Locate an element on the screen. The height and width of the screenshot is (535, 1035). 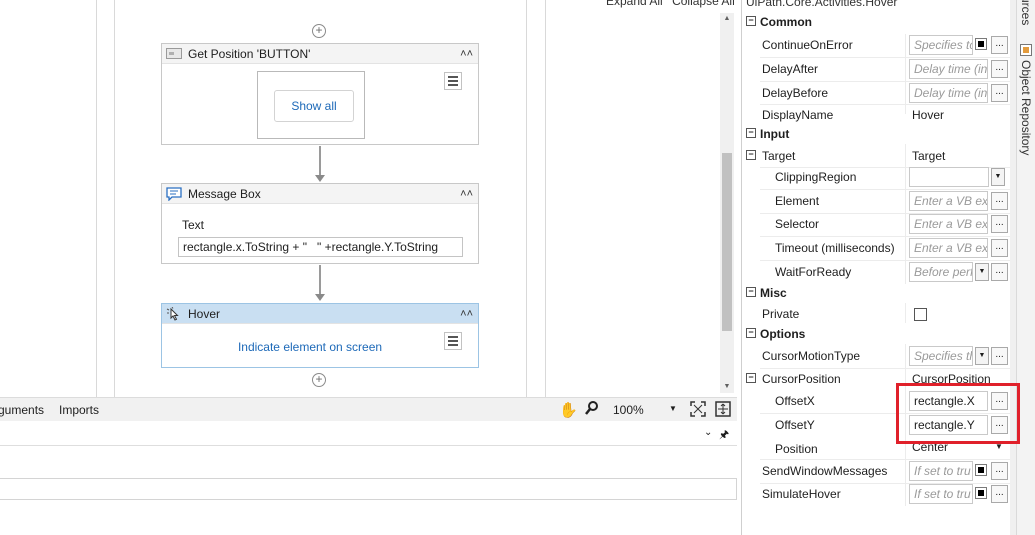
target-value: Target is located at coordinates (929, 156).